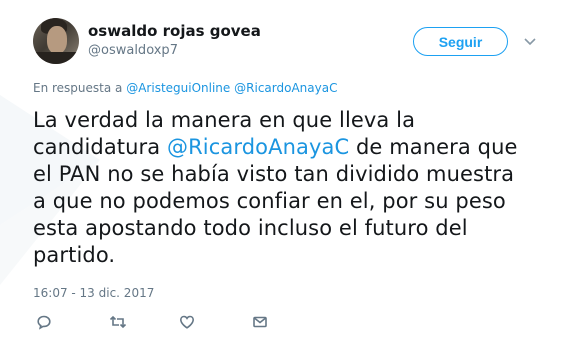 Image resolution: width=569 pixels, height=348 pixels. I want to click on reply-prefix: En respuesta a, so click(78, 88).